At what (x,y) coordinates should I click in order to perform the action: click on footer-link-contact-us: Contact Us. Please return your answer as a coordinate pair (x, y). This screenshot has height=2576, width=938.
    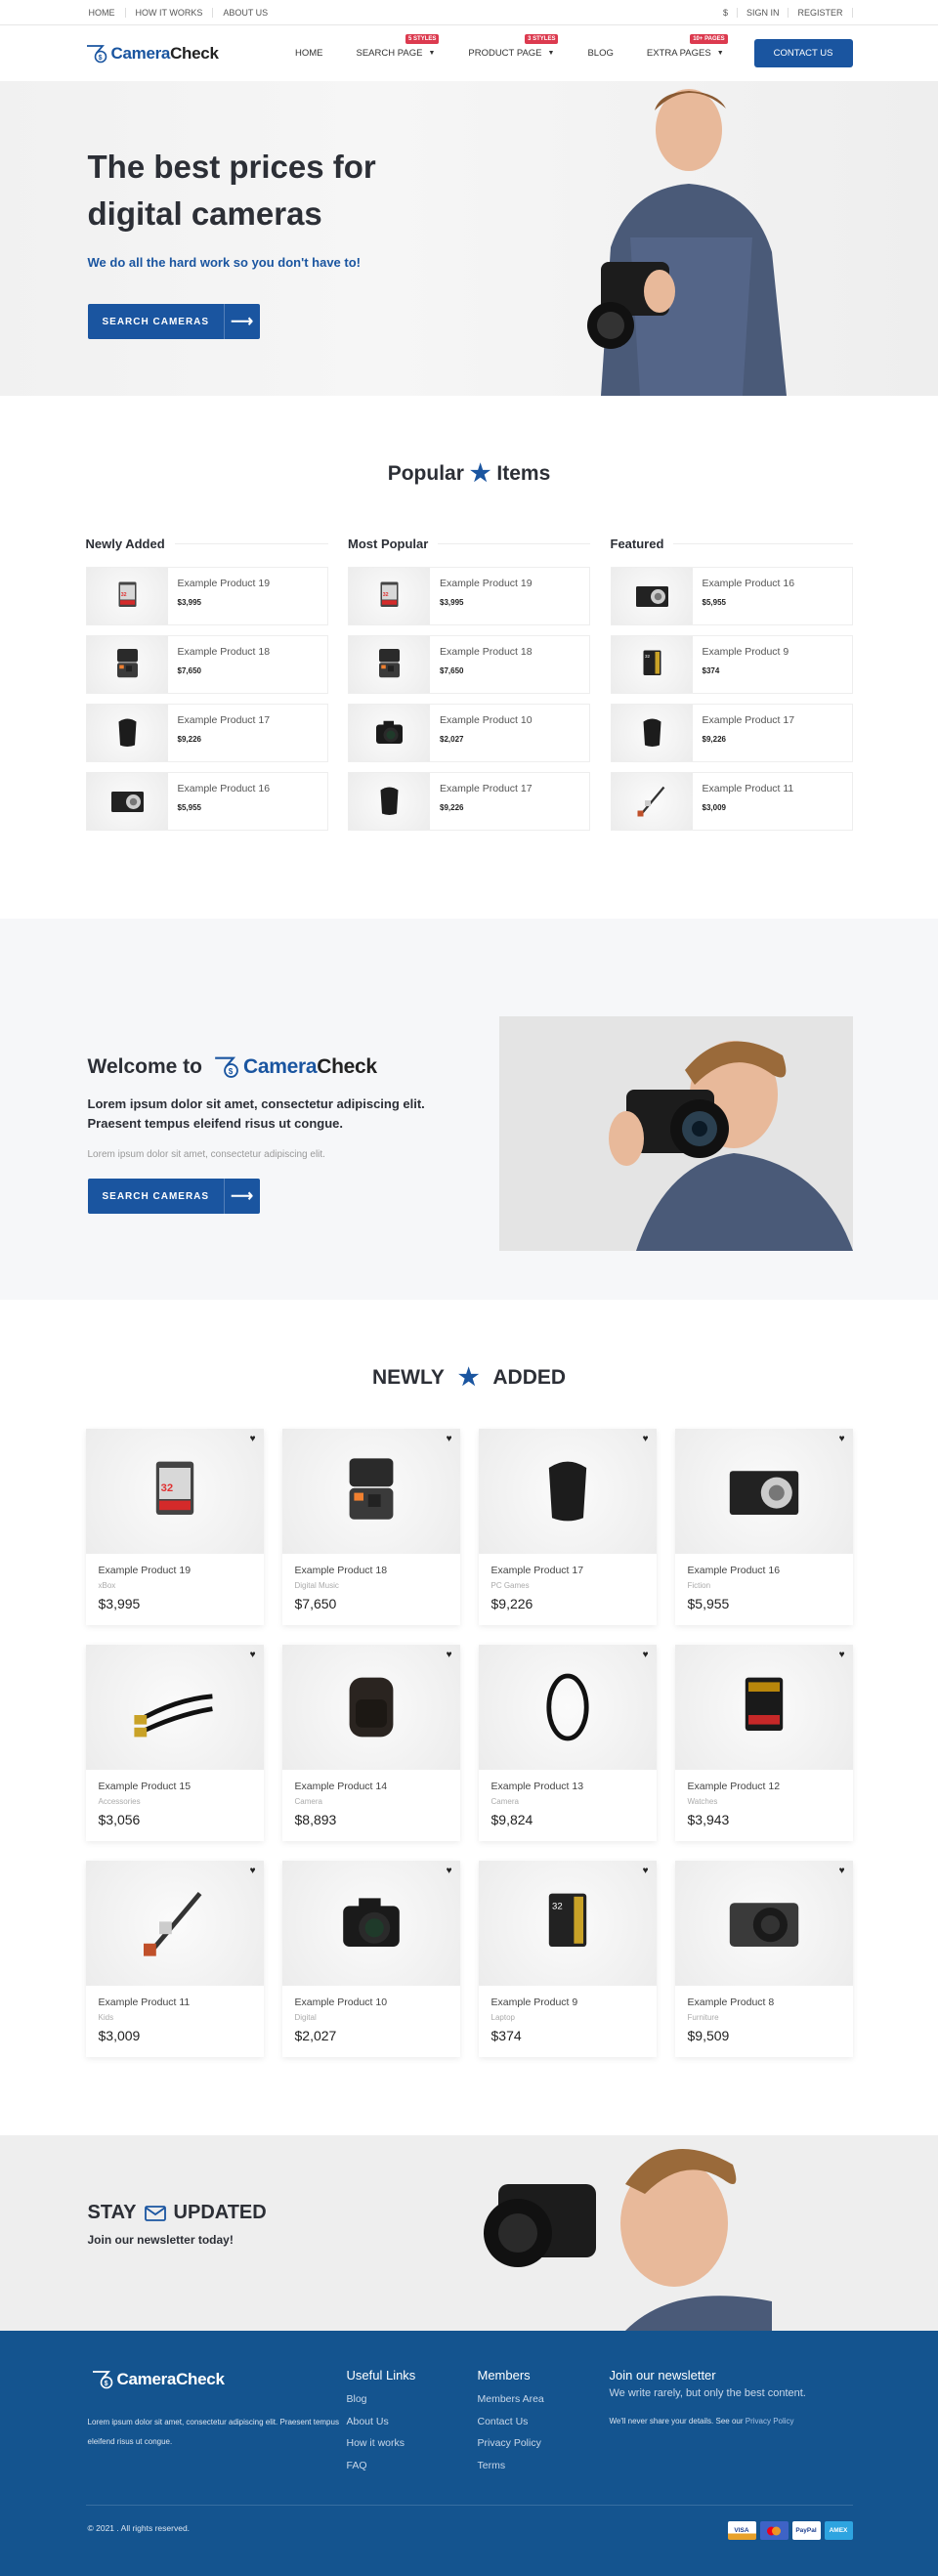
    Looking at the image, I should click on (511, 2422).